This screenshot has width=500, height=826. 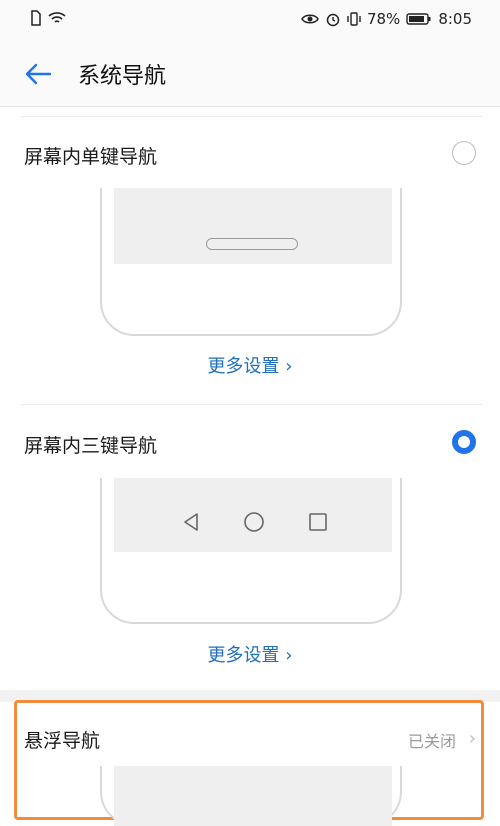 I want to click on more-settings-link-2: 更多设置 ›, so click(x=250, y=654).